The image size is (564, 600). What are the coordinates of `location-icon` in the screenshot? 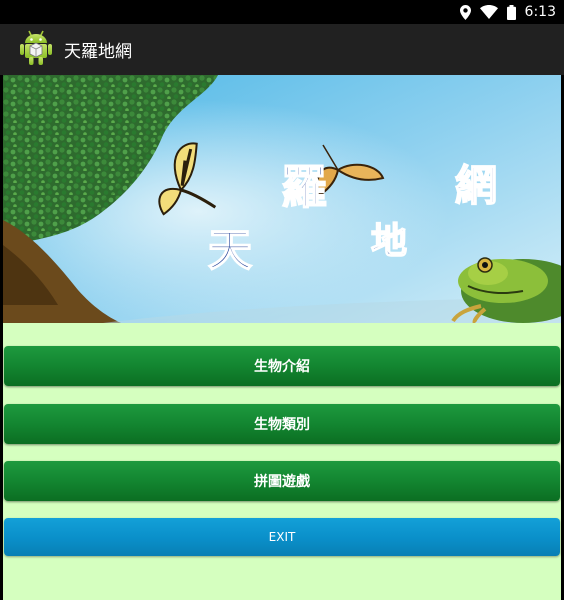 It's located at (465, 12).